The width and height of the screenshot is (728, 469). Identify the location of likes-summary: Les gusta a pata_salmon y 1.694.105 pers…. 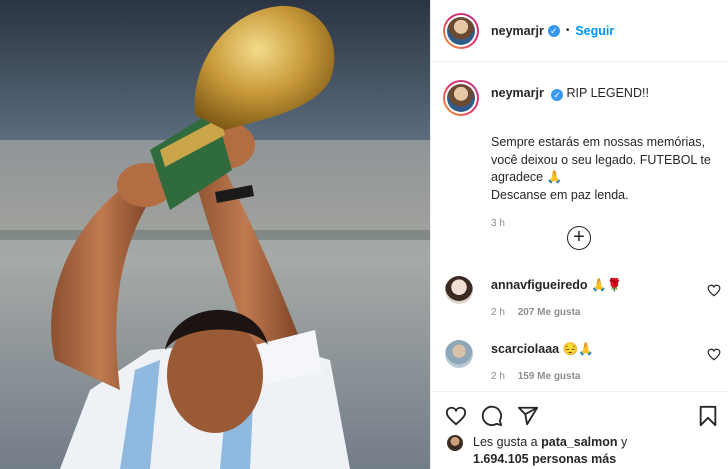
(598, 451).